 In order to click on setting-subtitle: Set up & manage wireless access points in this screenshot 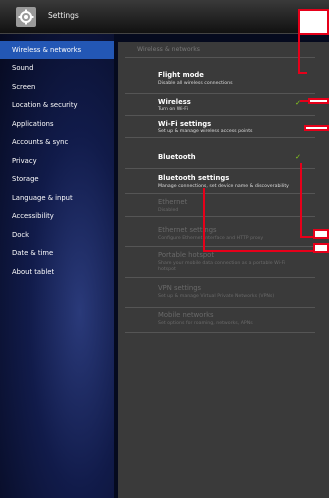, I will do `click(205, 131)`.